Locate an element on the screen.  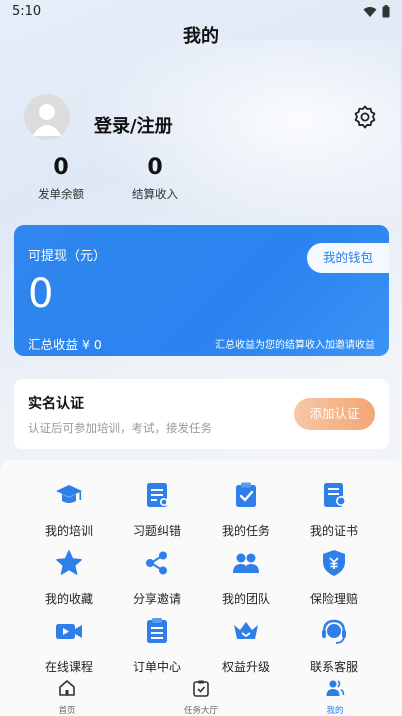
home-icon is located at coordinates (67, 688).